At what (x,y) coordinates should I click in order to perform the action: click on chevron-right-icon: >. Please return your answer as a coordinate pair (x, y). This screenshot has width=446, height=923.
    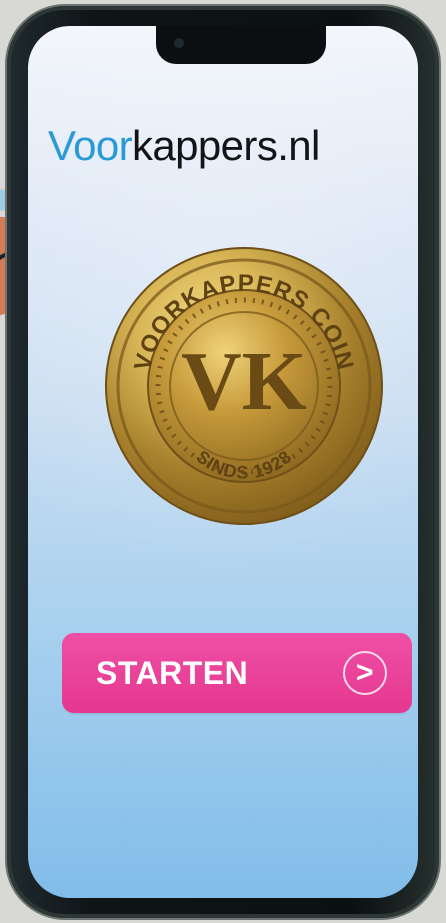
    Looking at the image, I should click on (365, 673).